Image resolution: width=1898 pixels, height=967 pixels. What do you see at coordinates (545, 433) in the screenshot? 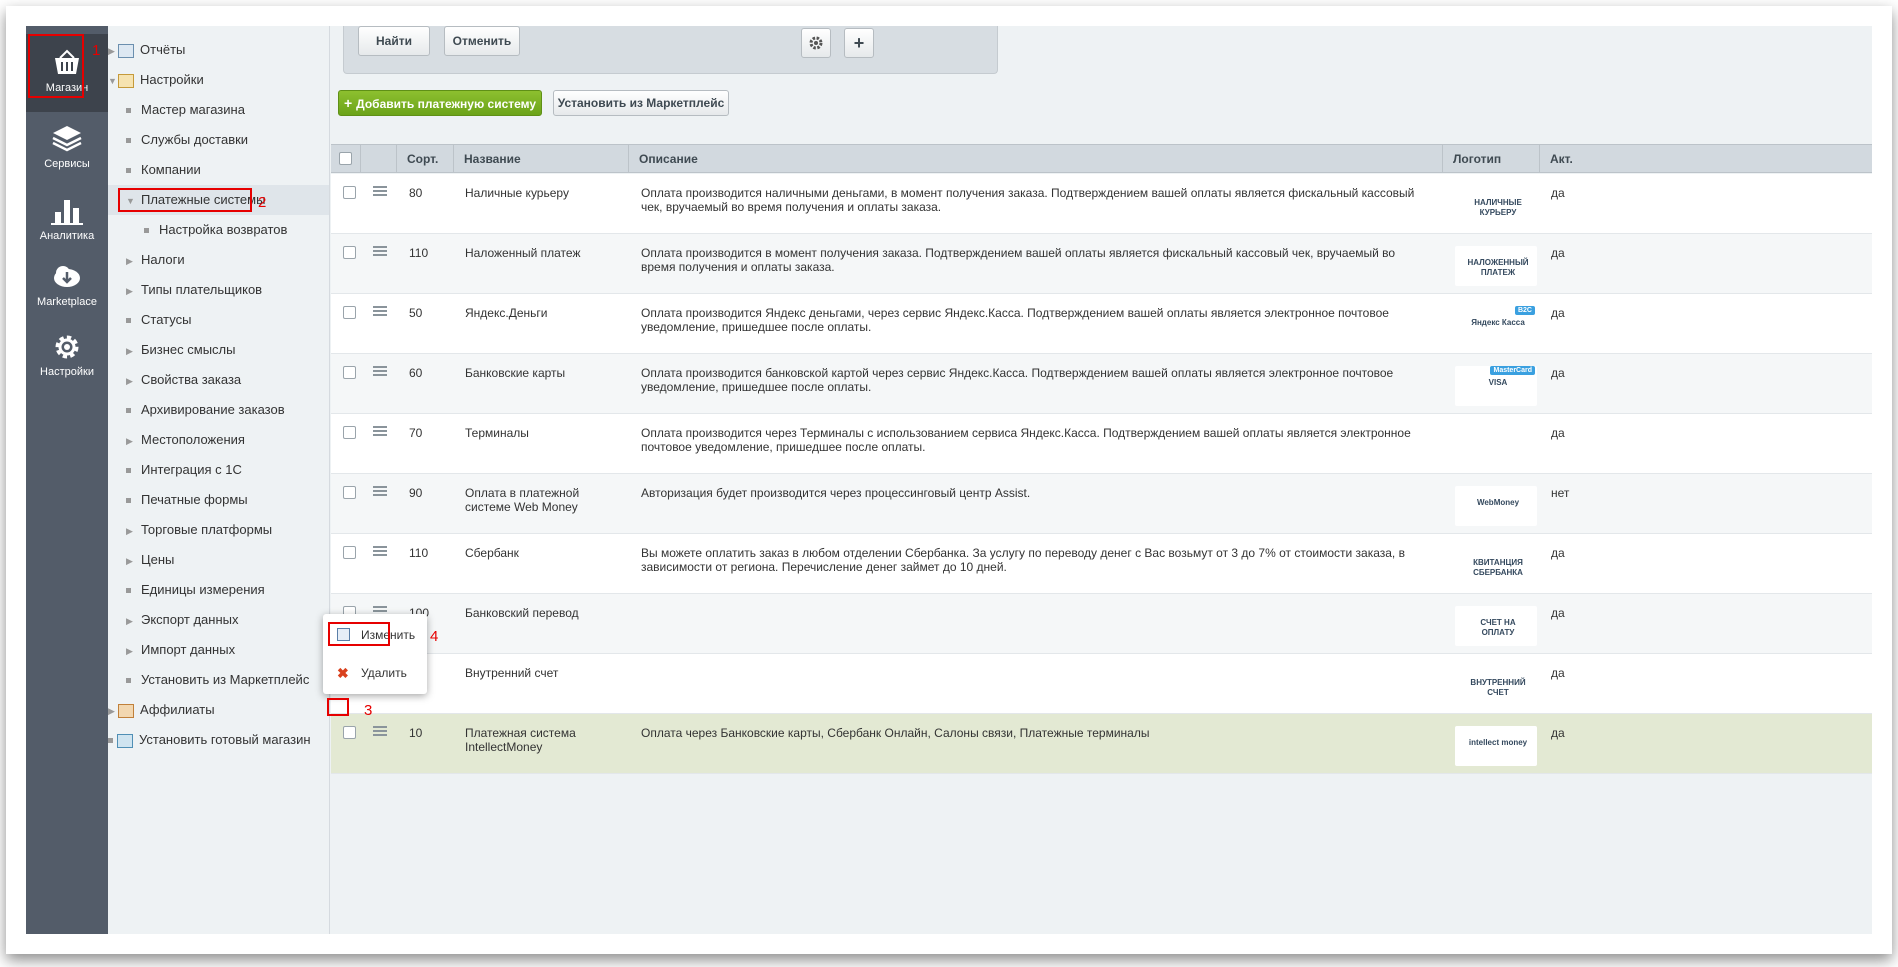
I see `row-name: Терминалы` at bounding box center [545, 433].